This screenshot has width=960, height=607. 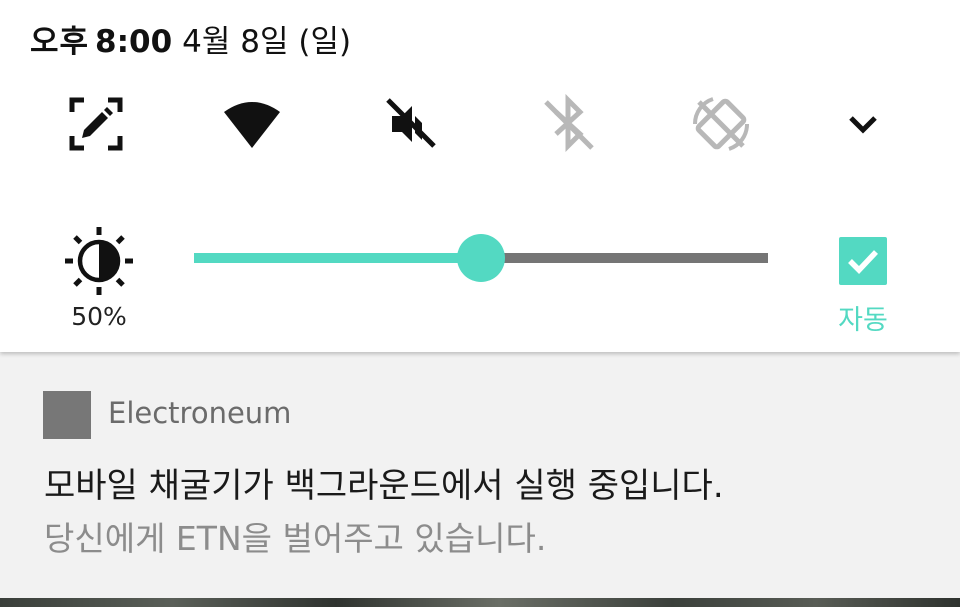 I want to click on bluetooth-tile, so click(x=568, y=124).